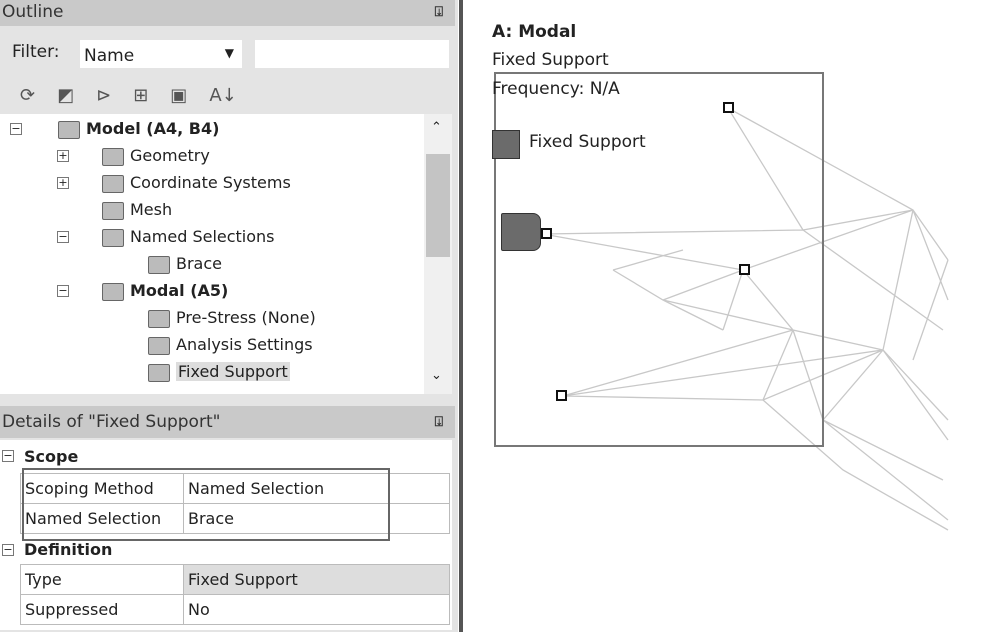 This screenshot has height=632, width=1003. Describe the element at coordinates (33, 12) in the screenshot. I see `outline-title: Outline` at that location.